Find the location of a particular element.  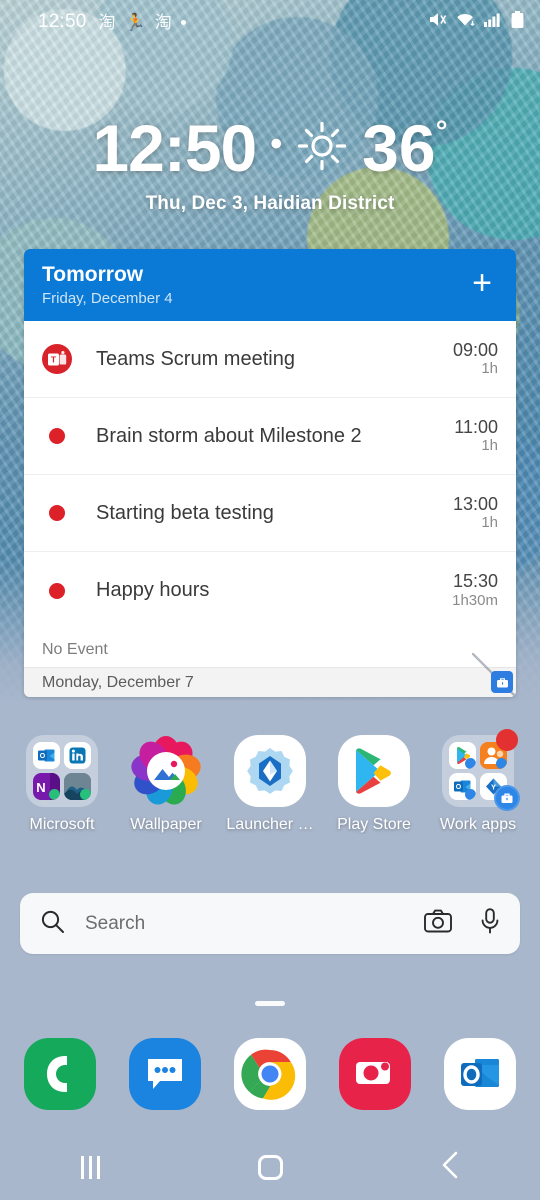

navigation-bar is located at coordinates (270, 1167).